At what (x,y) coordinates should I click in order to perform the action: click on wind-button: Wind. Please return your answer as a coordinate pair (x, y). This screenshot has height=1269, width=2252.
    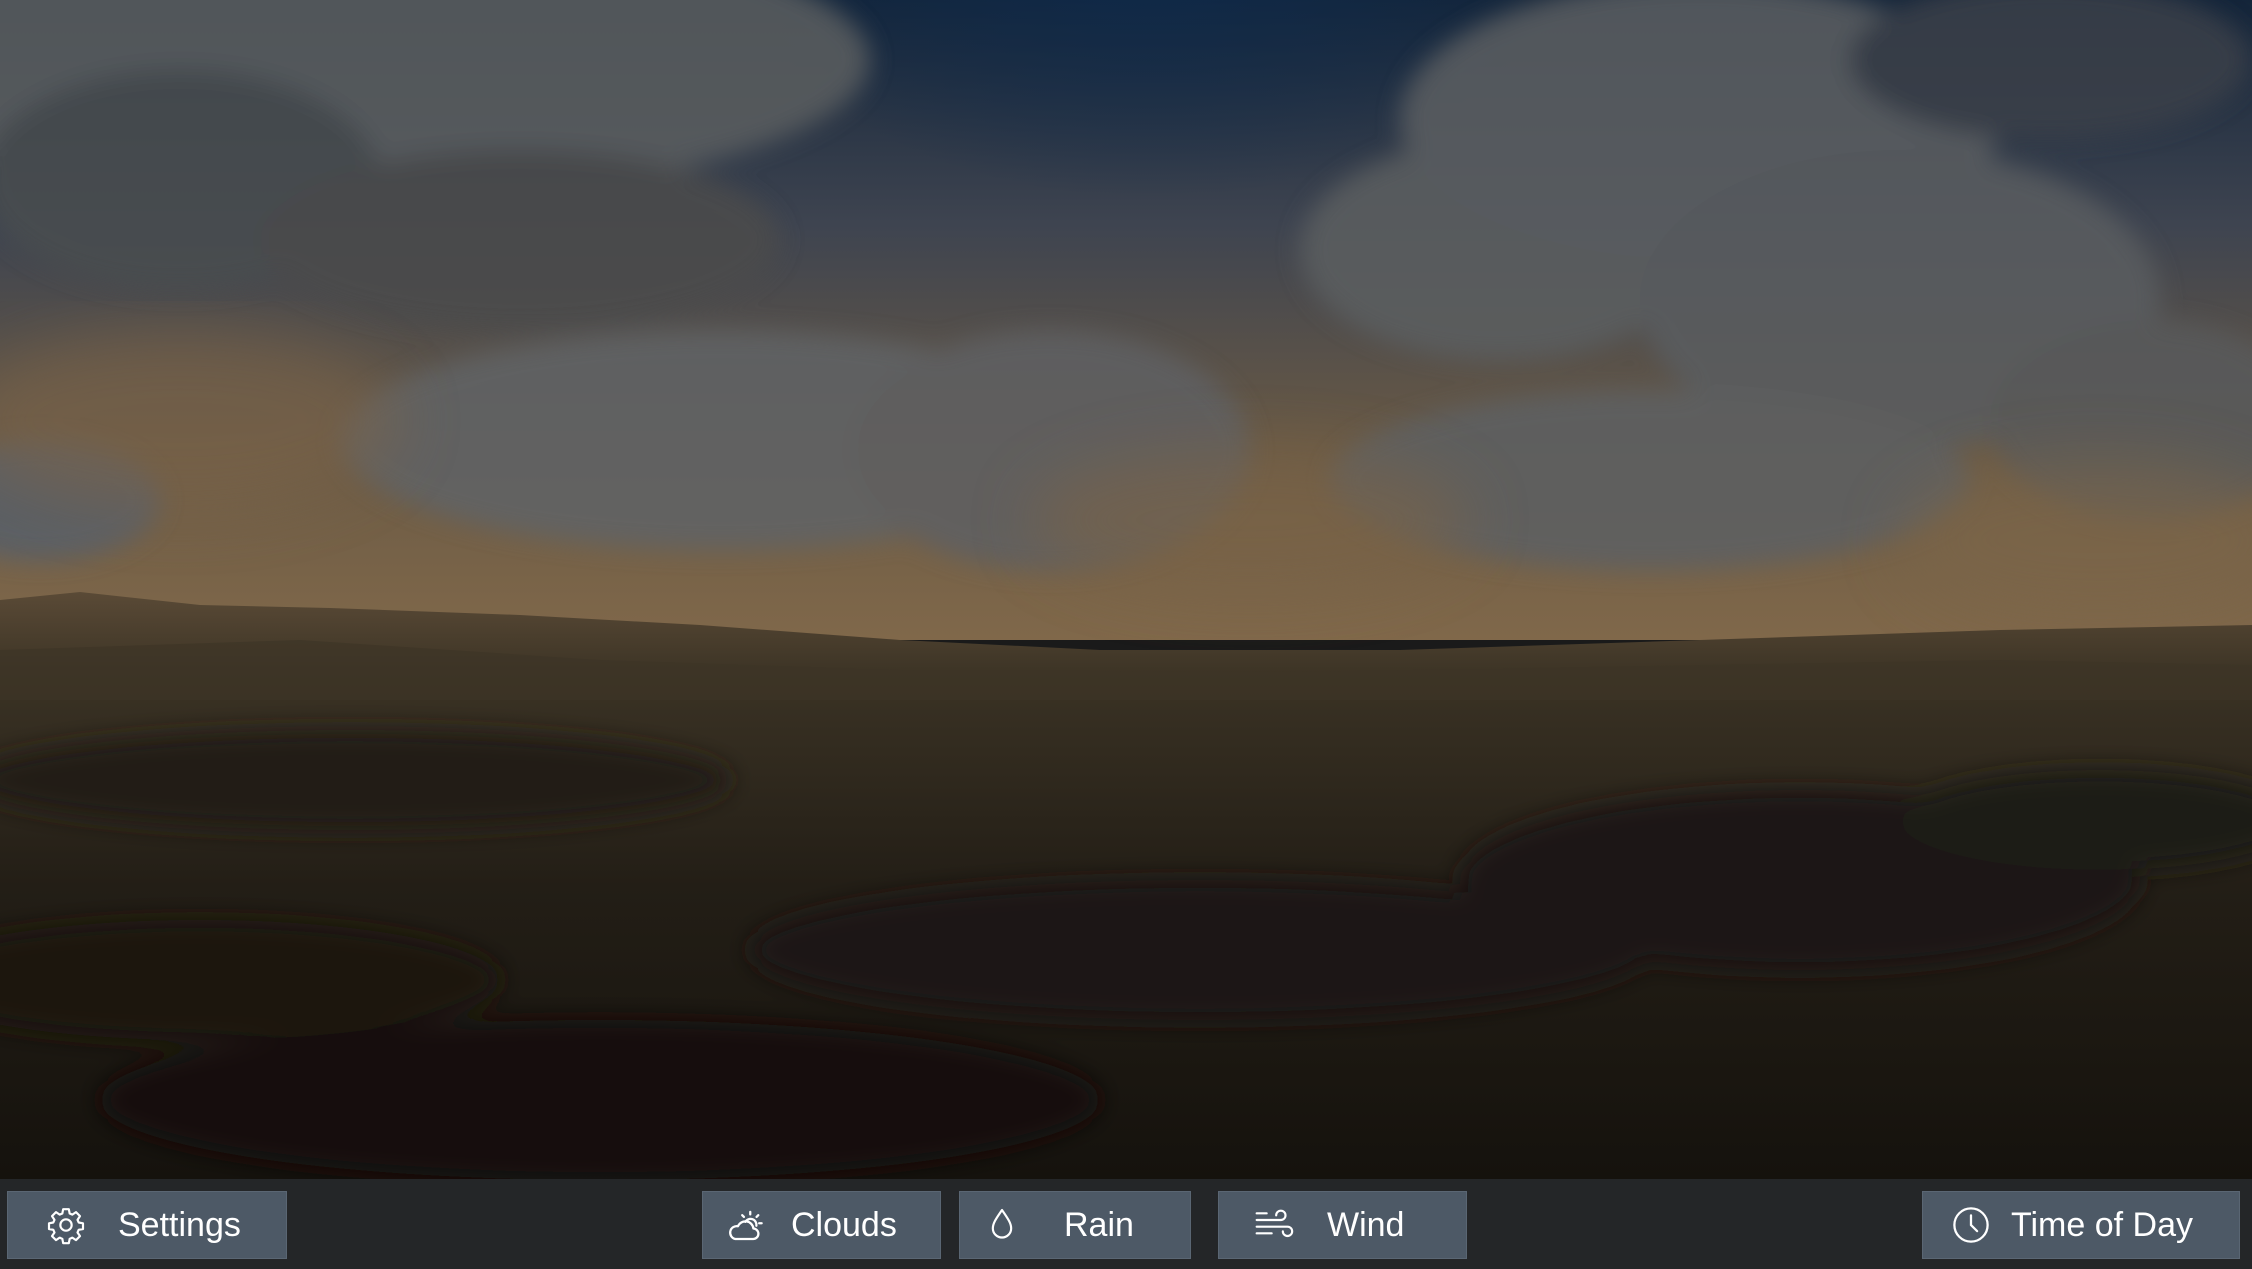
    Looking at the image, I should click on (1342, 1225).